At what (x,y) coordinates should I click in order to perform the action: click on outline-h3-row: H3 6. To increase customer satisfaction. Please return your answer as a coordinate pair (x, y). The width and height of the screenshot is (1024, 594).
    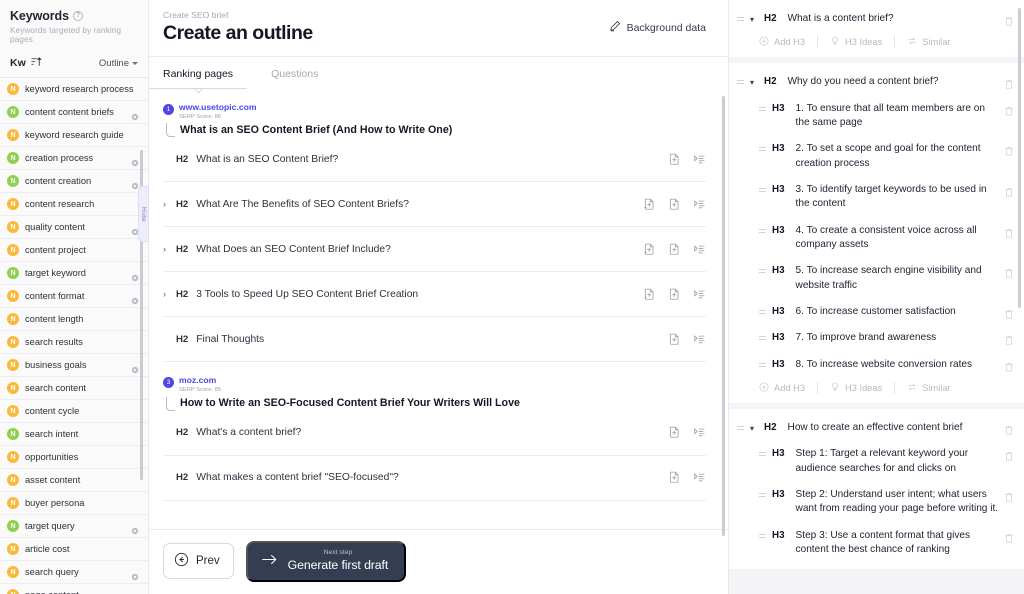
    Looking at the image, I should click on (875, 312).